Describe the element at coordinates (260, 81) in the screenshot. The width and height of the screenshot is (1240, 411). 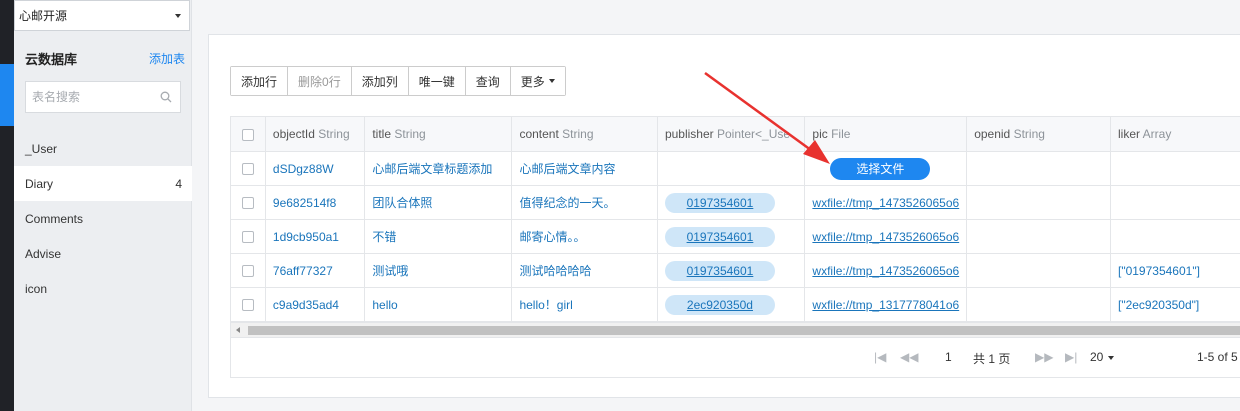
I see `add-row-button: 添加行` at that location.